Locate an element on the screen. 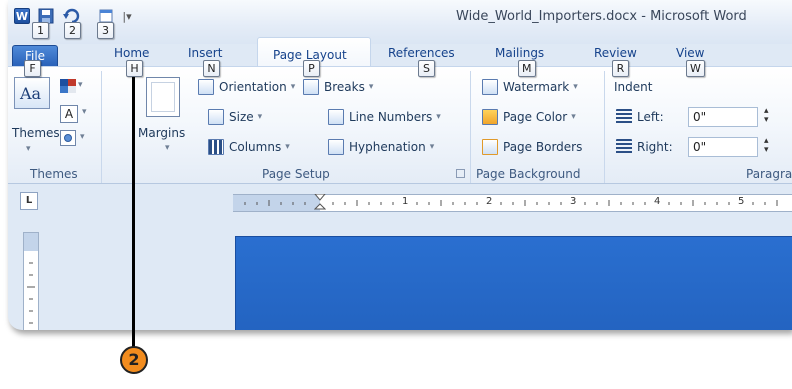  keytip-file: F is located at coordinates (32, 68).